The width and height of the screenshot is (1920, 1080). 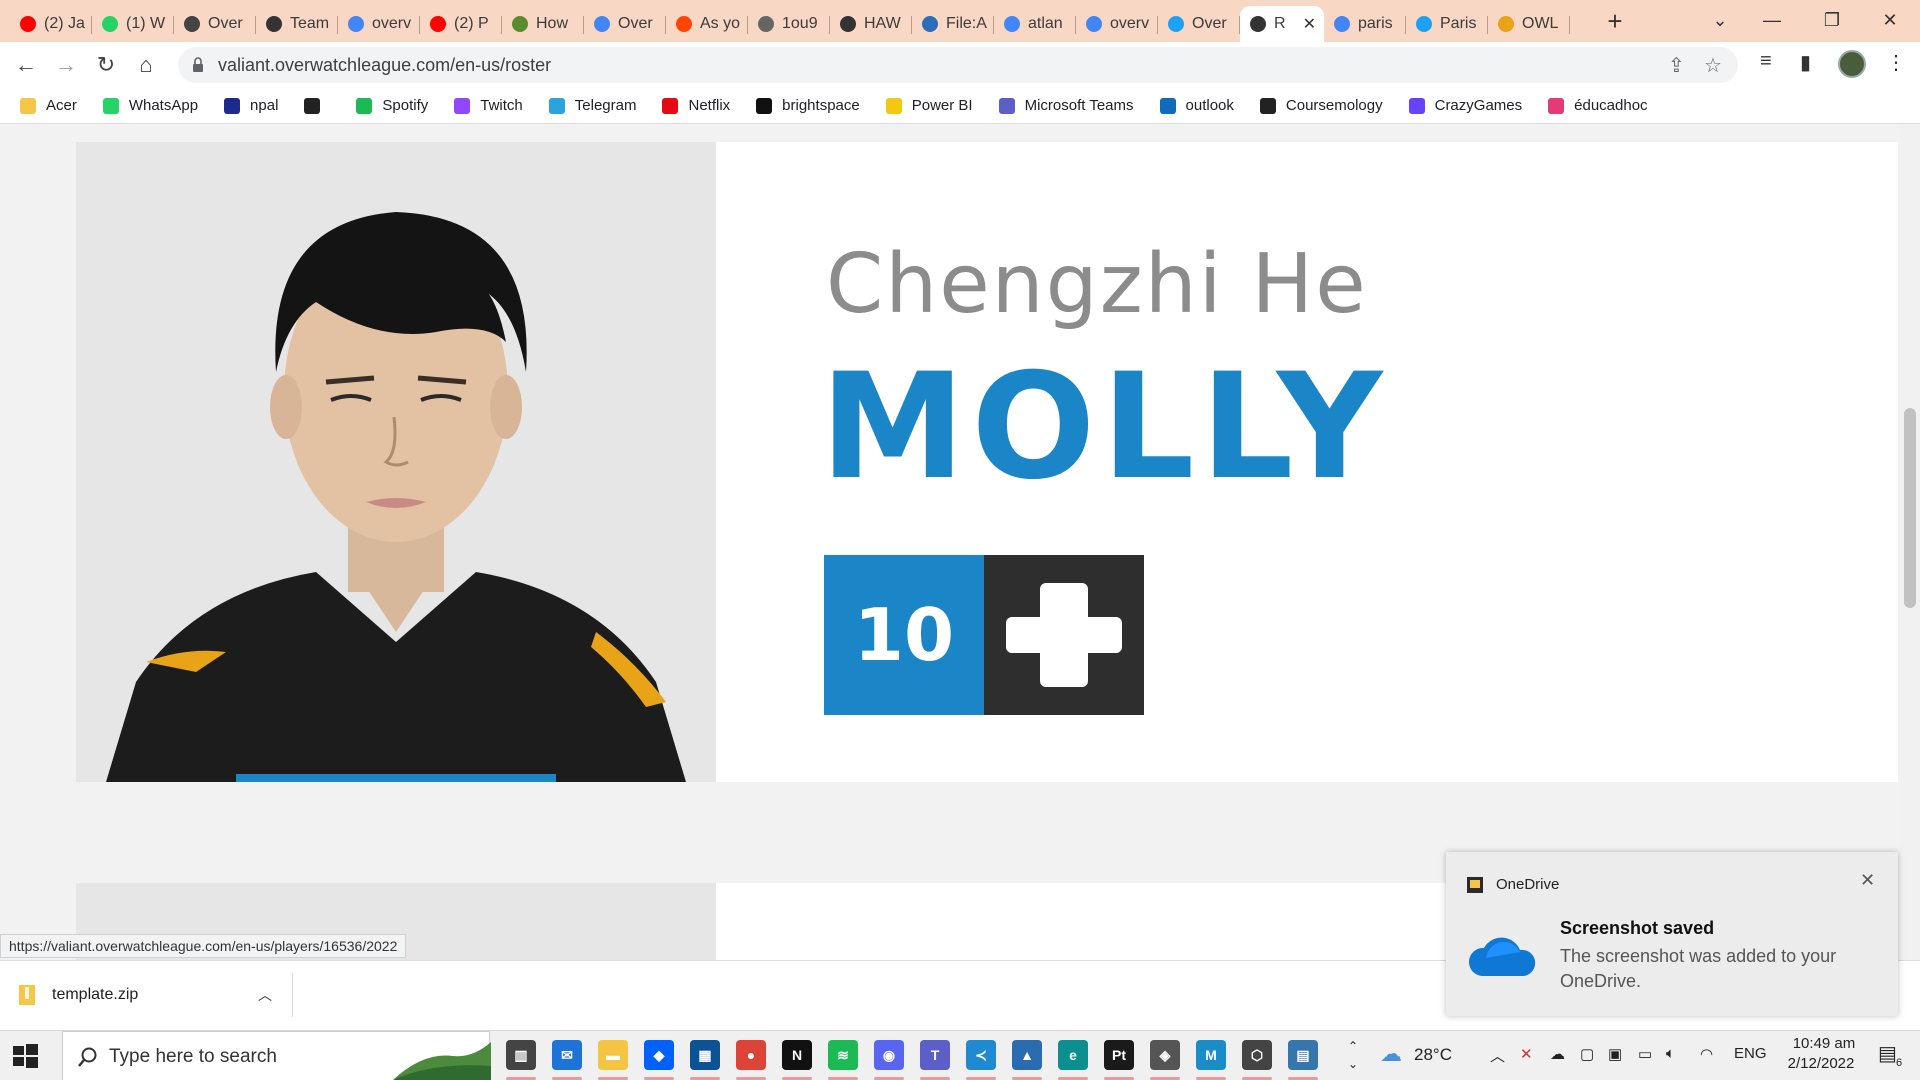 What do you see at coordinates (521, 1055) in the screenshot?
I see `task-view-icon: ▥` at bounding box center [521, 1055].